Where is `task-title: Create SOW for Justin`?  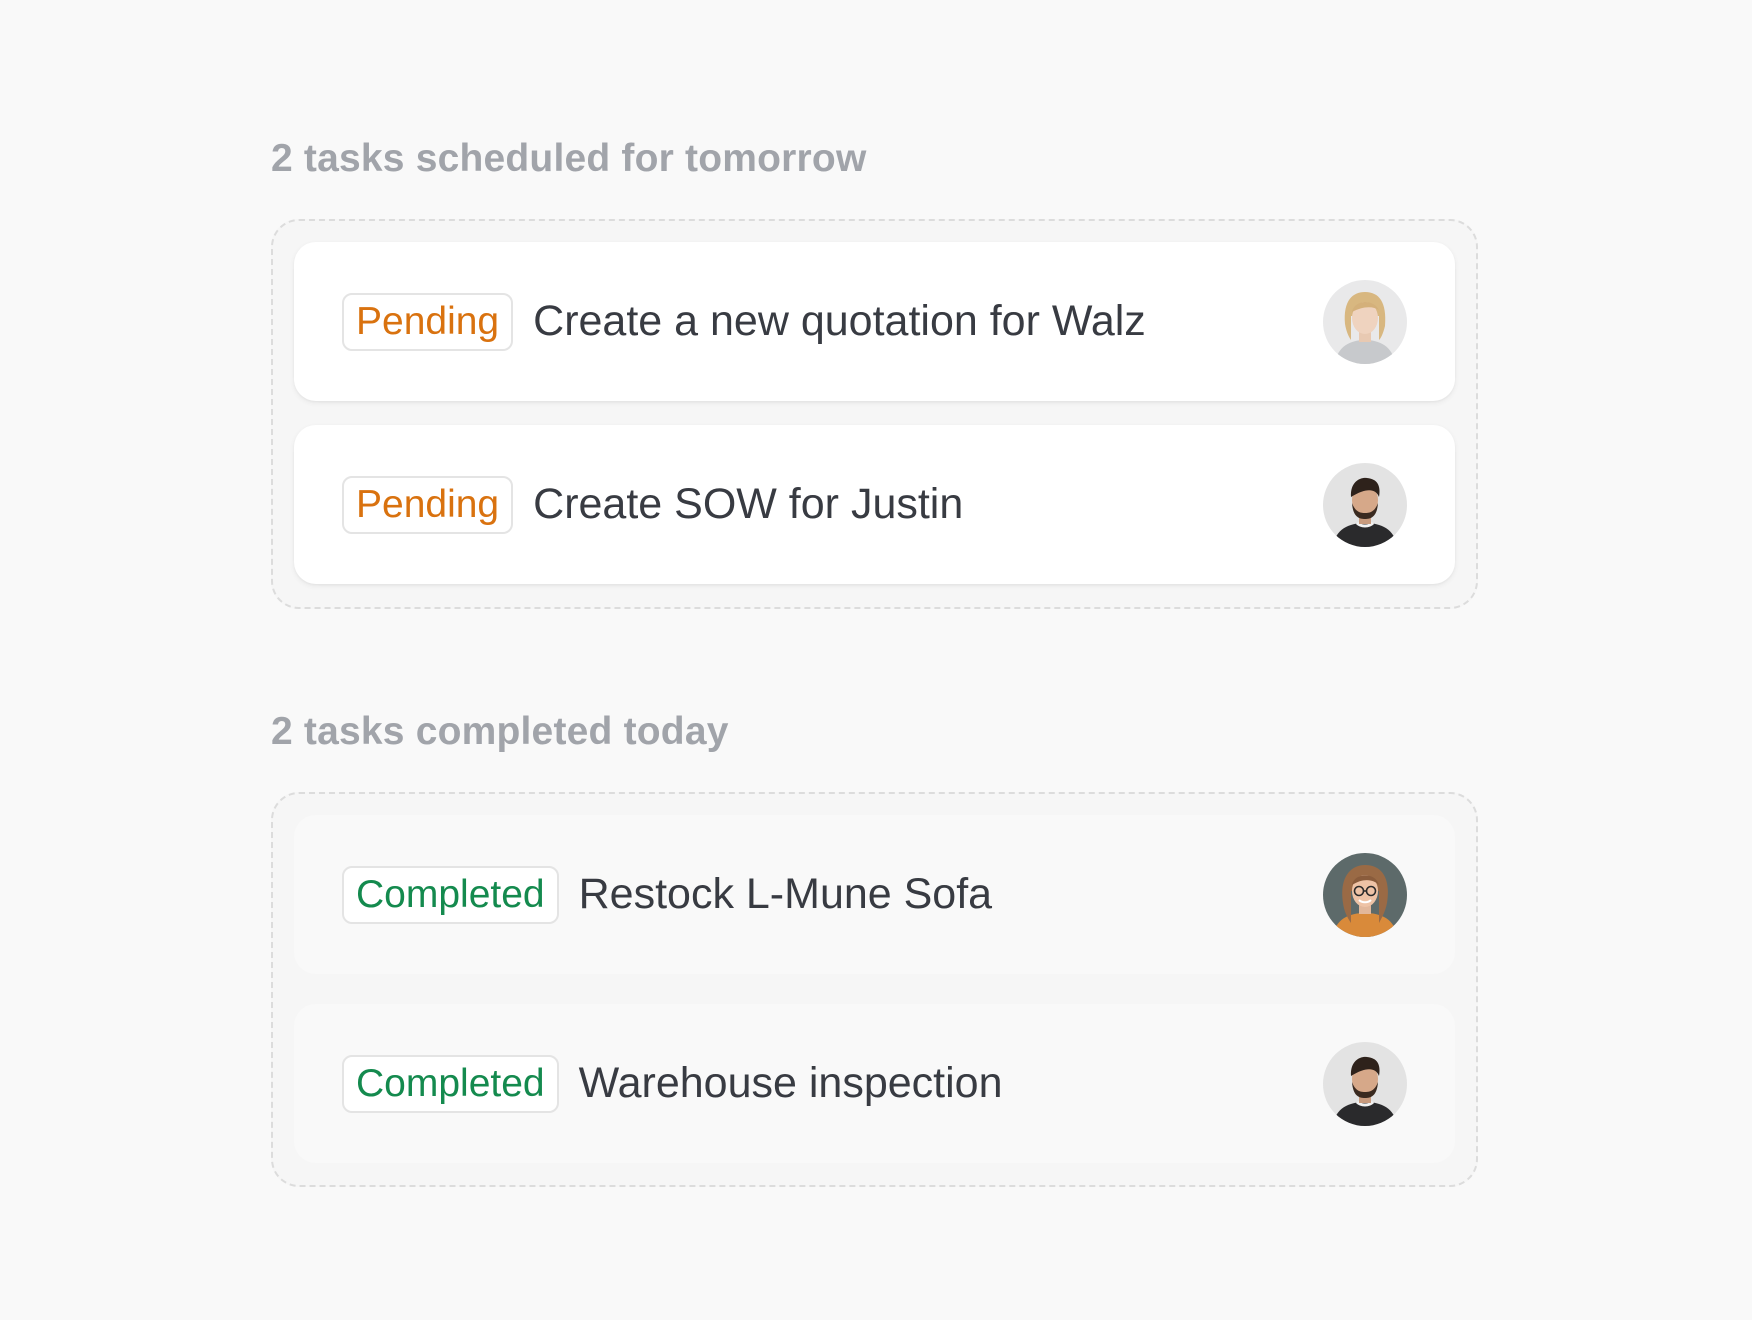
task-title: Create SOW for Justin is located at coordinates (748, 504).